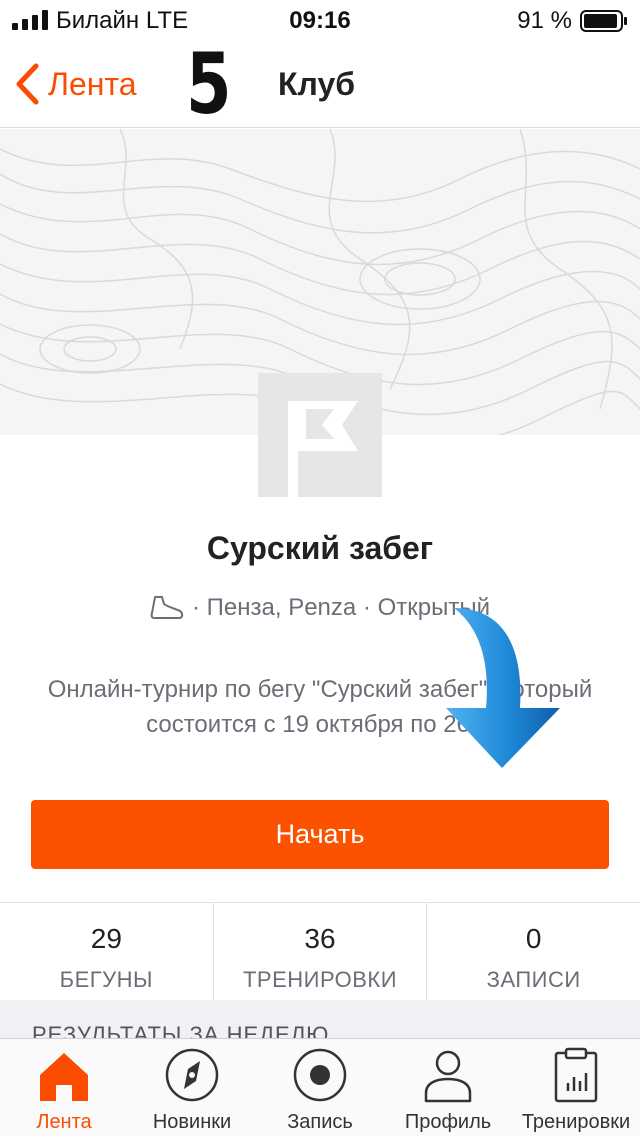  Describe the element at coordinates (64, 1077) in the screenshot. I see `home-icon` at that location.